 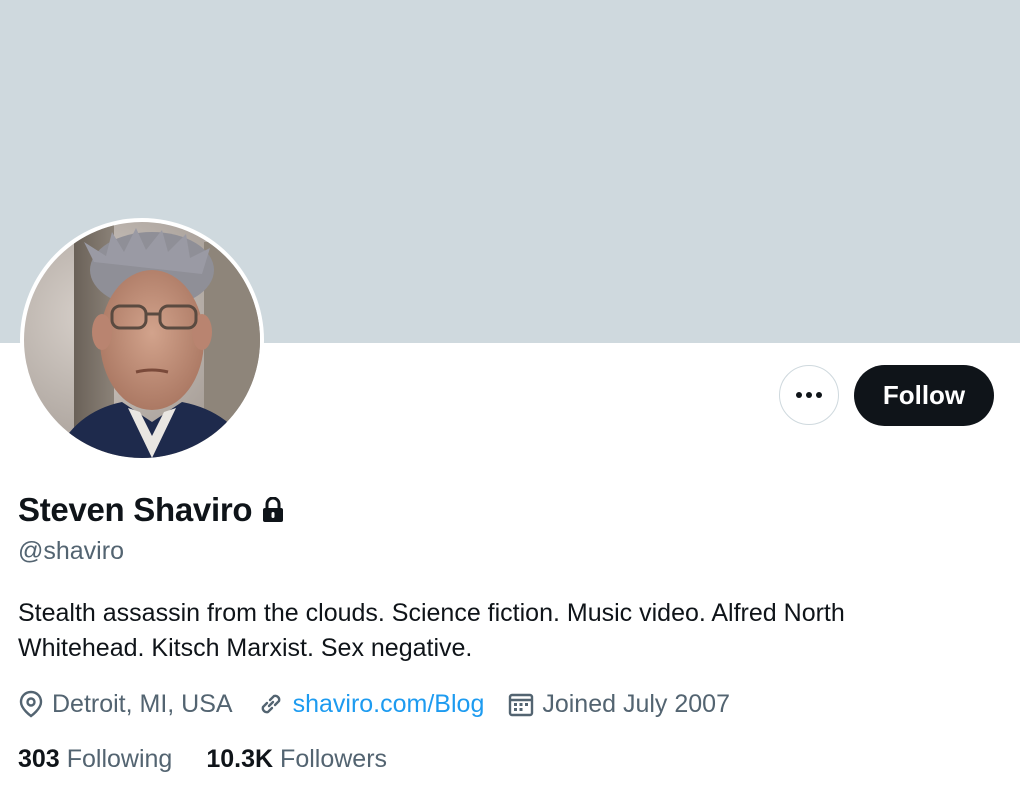 What do you see at coordinates (39, 758) in the screenshot?
I see `following-count: 303` at bounding box center [39, 758].